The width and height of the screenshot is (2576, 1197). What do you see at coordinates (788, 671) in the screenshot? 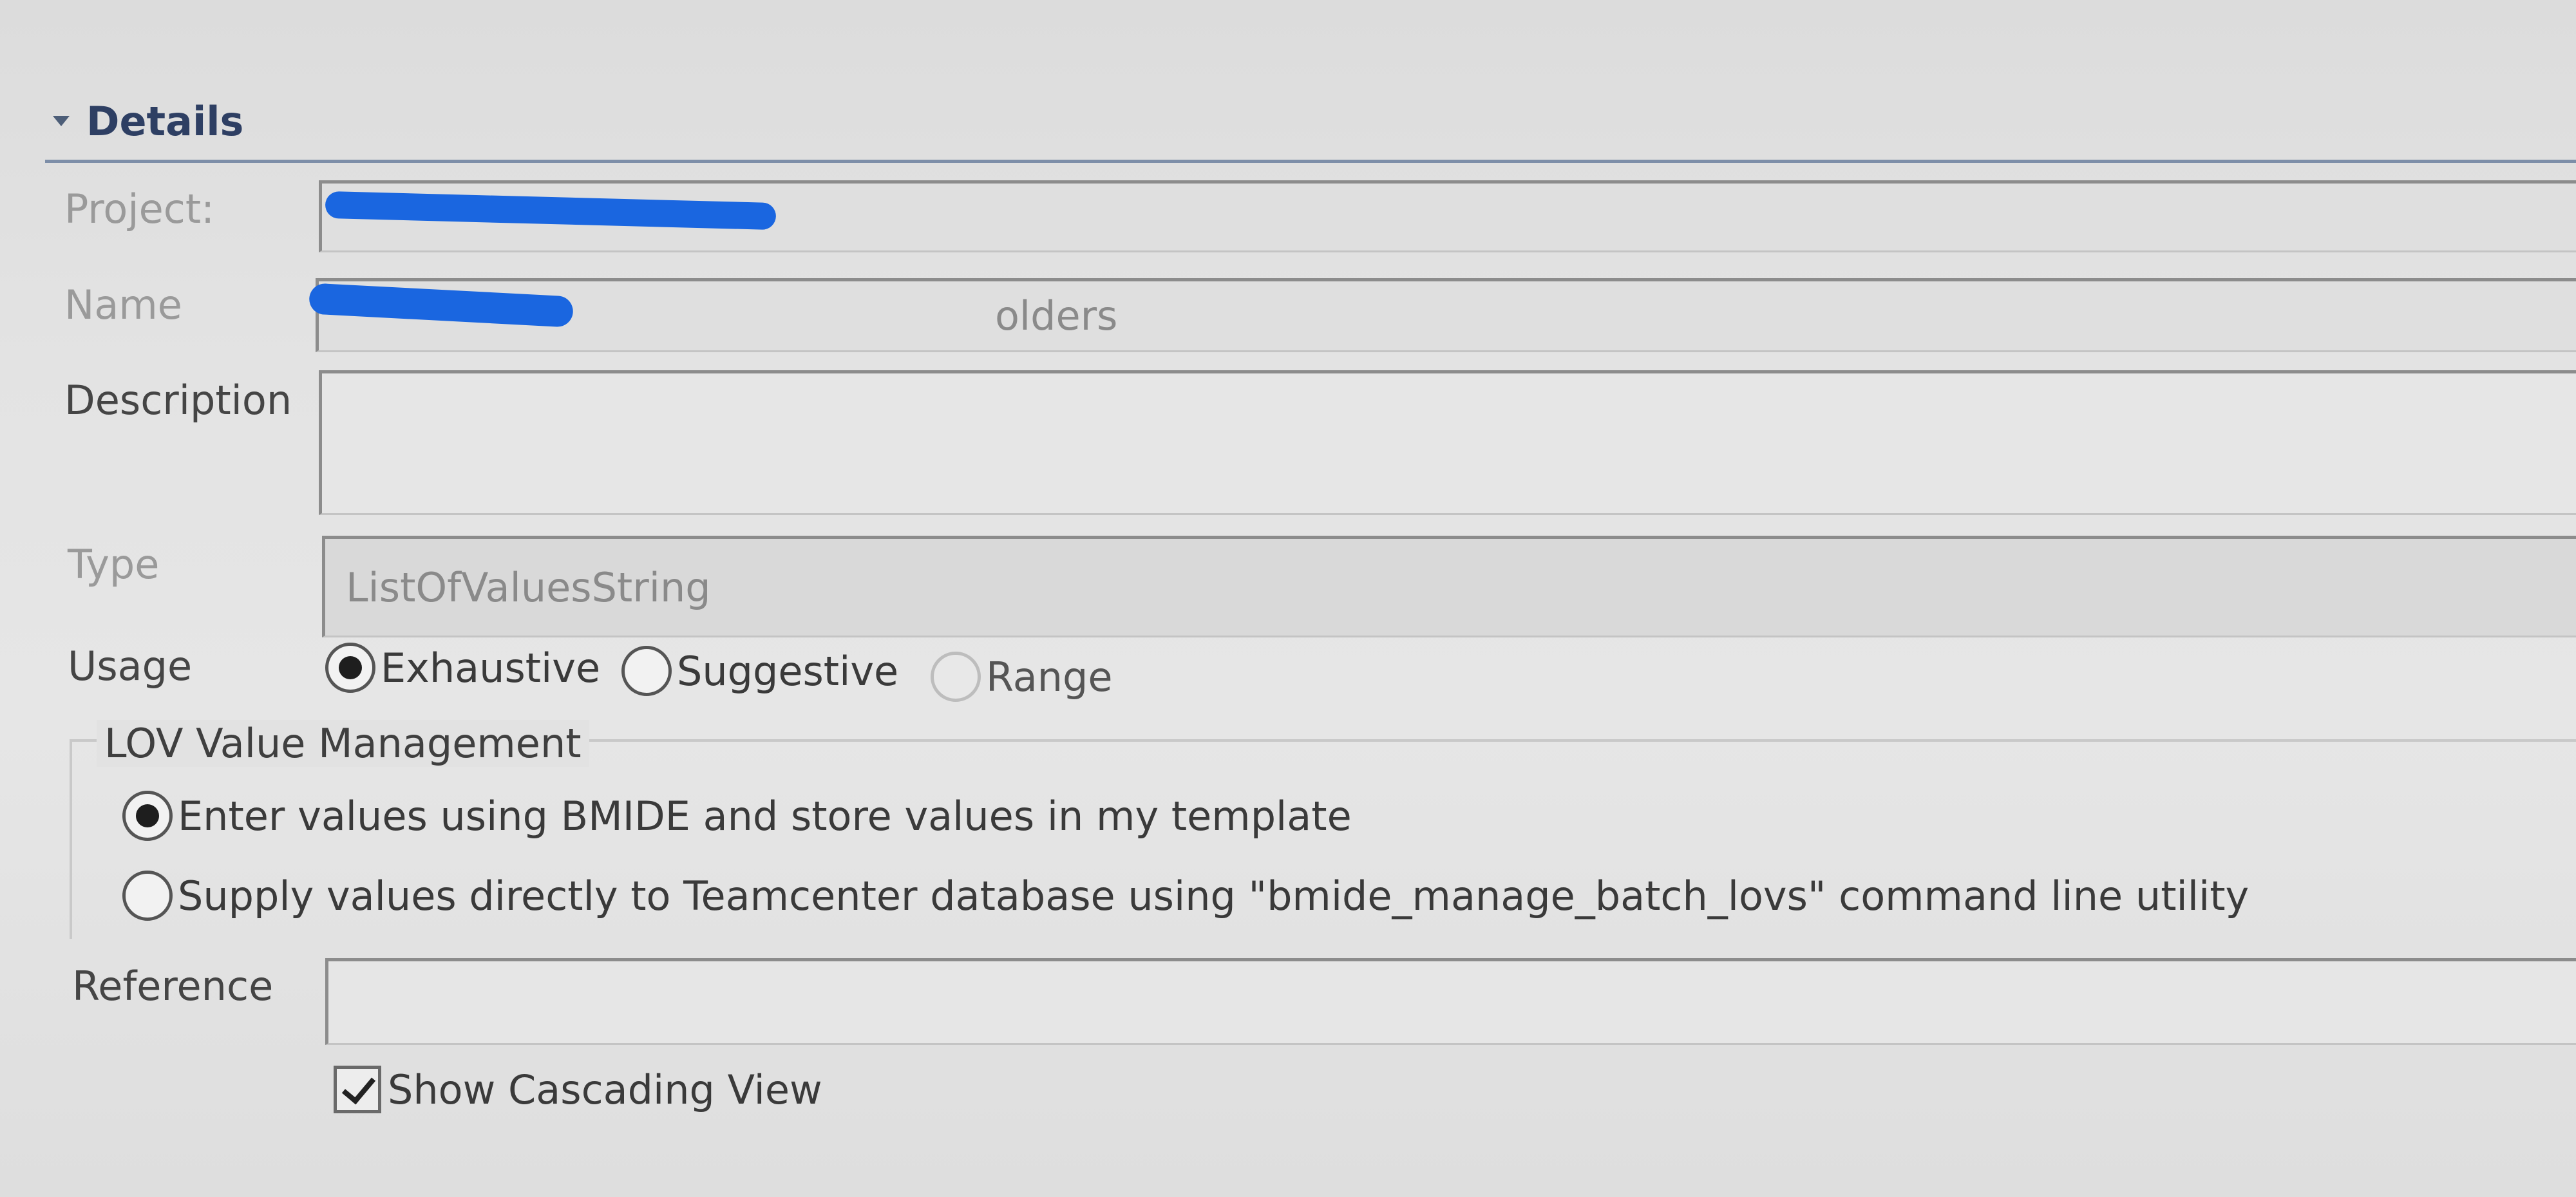
I see `usage-option-label: Suggestive` at bounding box center [788, 671].